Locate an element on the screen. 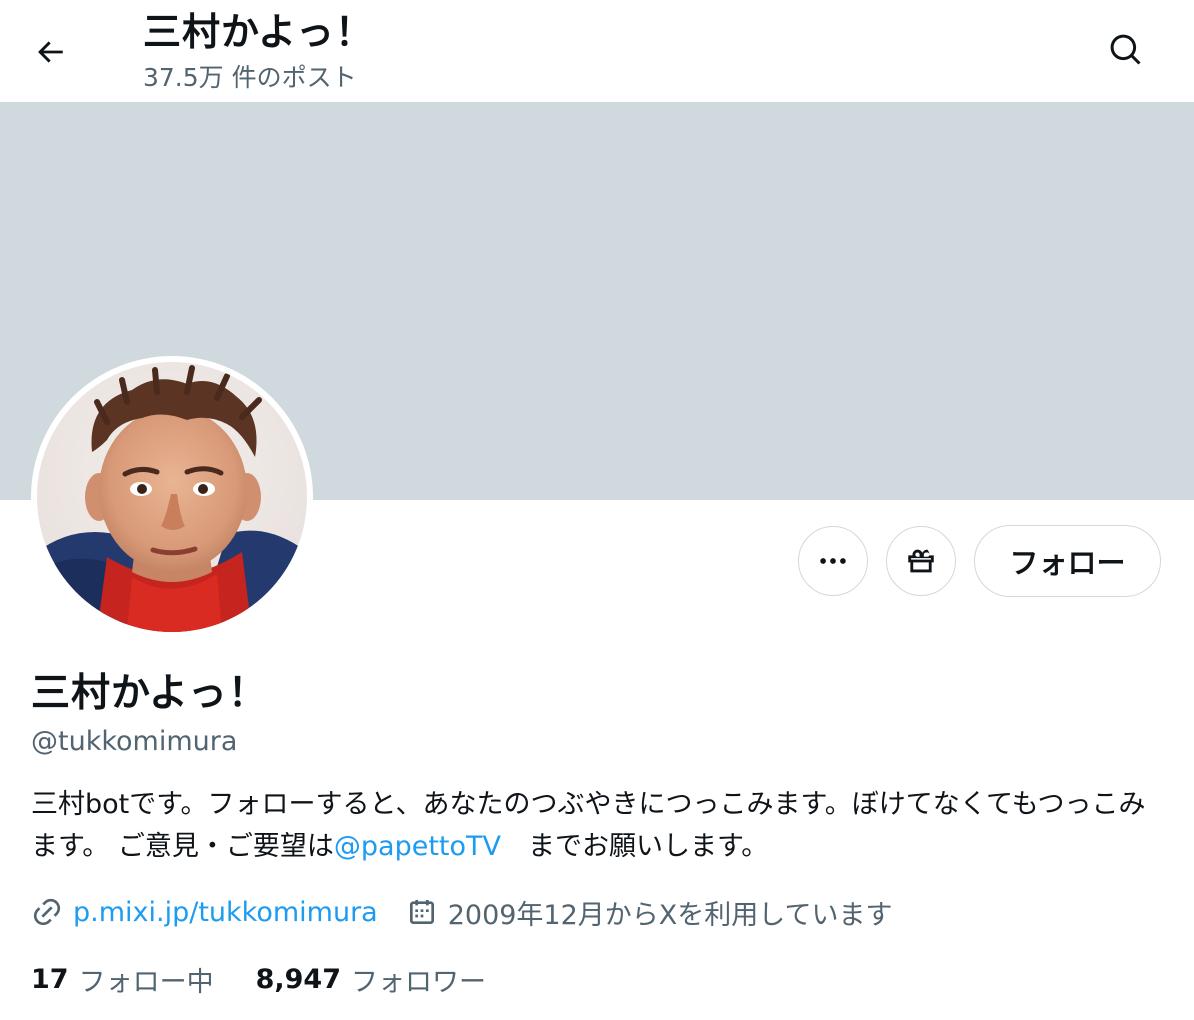 The height and width of the screenshot is (1020, 1194). top-header: 三村かよっ！ 37.5万 件のポスト is located at coordinates (597, 51).